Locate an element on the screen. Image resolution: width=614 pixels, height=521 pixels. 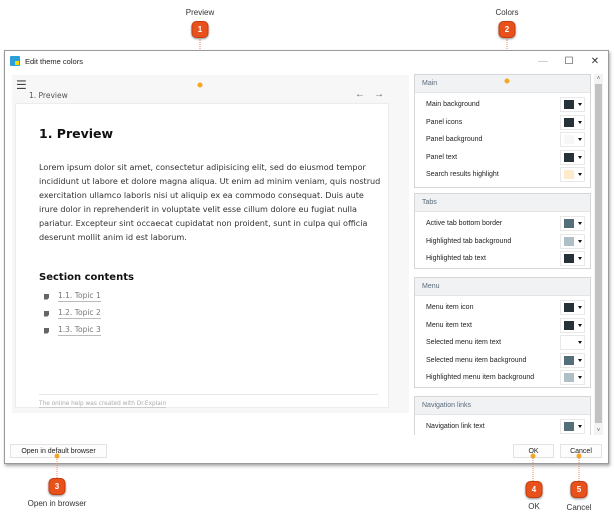
list-item: 1.3. Topic 3 is located at coordinates (72, 330).